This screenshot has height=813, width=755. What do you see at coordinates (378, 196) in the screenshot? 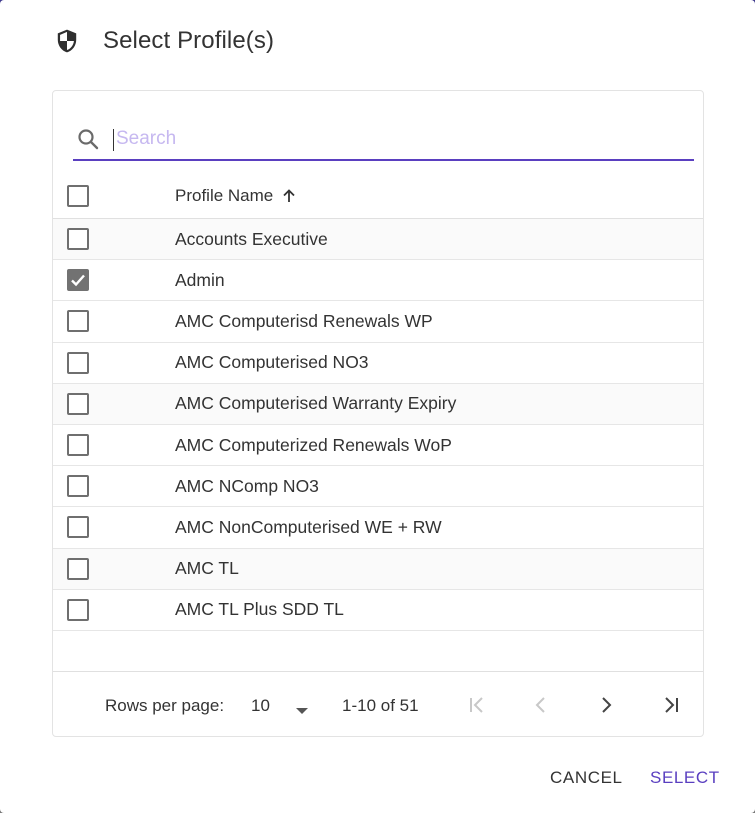
I see `table-header: Profile Name` at bounding box center [378, 196].